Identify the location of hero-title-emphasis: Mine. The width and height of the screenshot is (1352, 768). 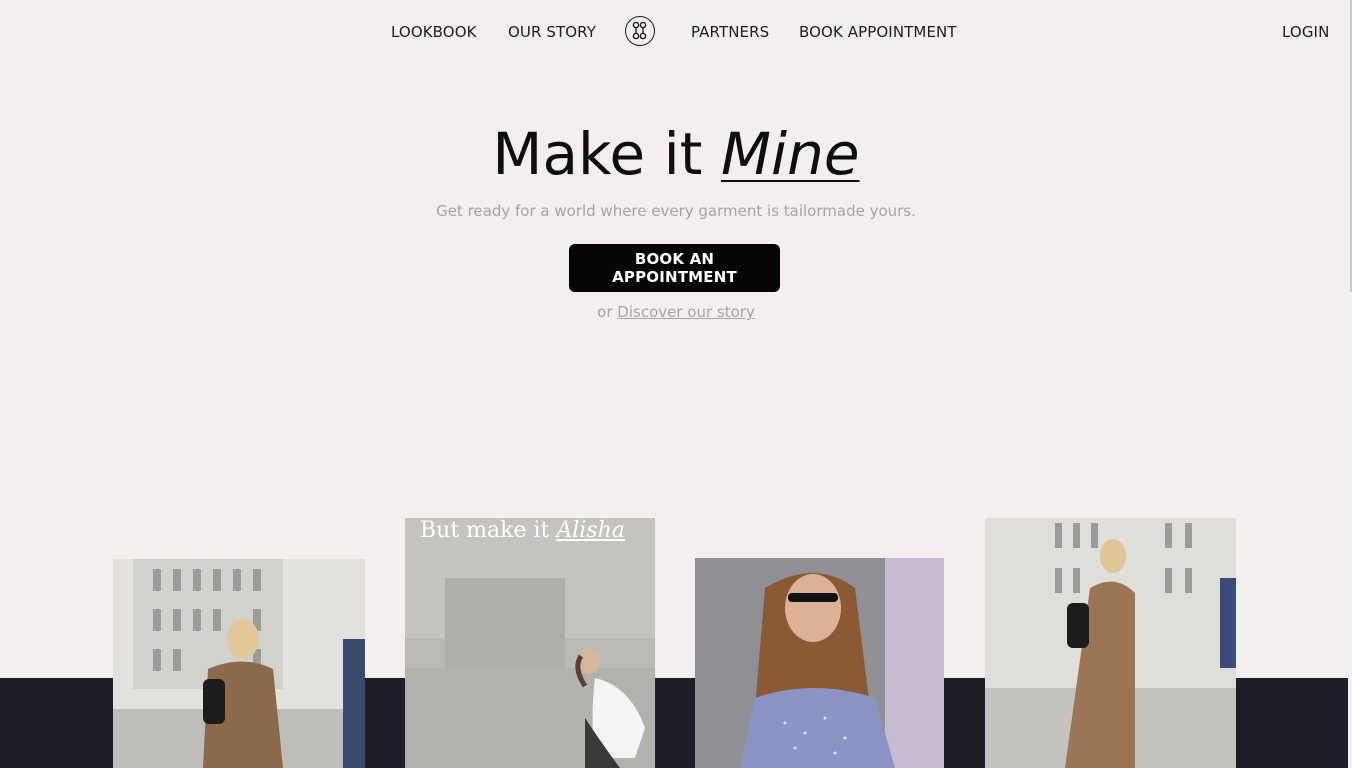
(790, 154).